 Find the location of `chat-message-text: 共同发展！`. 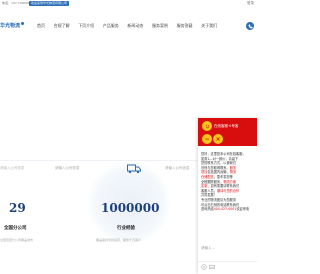

chat-message-text: 共同发展！ is located at coordinates (209, 195).